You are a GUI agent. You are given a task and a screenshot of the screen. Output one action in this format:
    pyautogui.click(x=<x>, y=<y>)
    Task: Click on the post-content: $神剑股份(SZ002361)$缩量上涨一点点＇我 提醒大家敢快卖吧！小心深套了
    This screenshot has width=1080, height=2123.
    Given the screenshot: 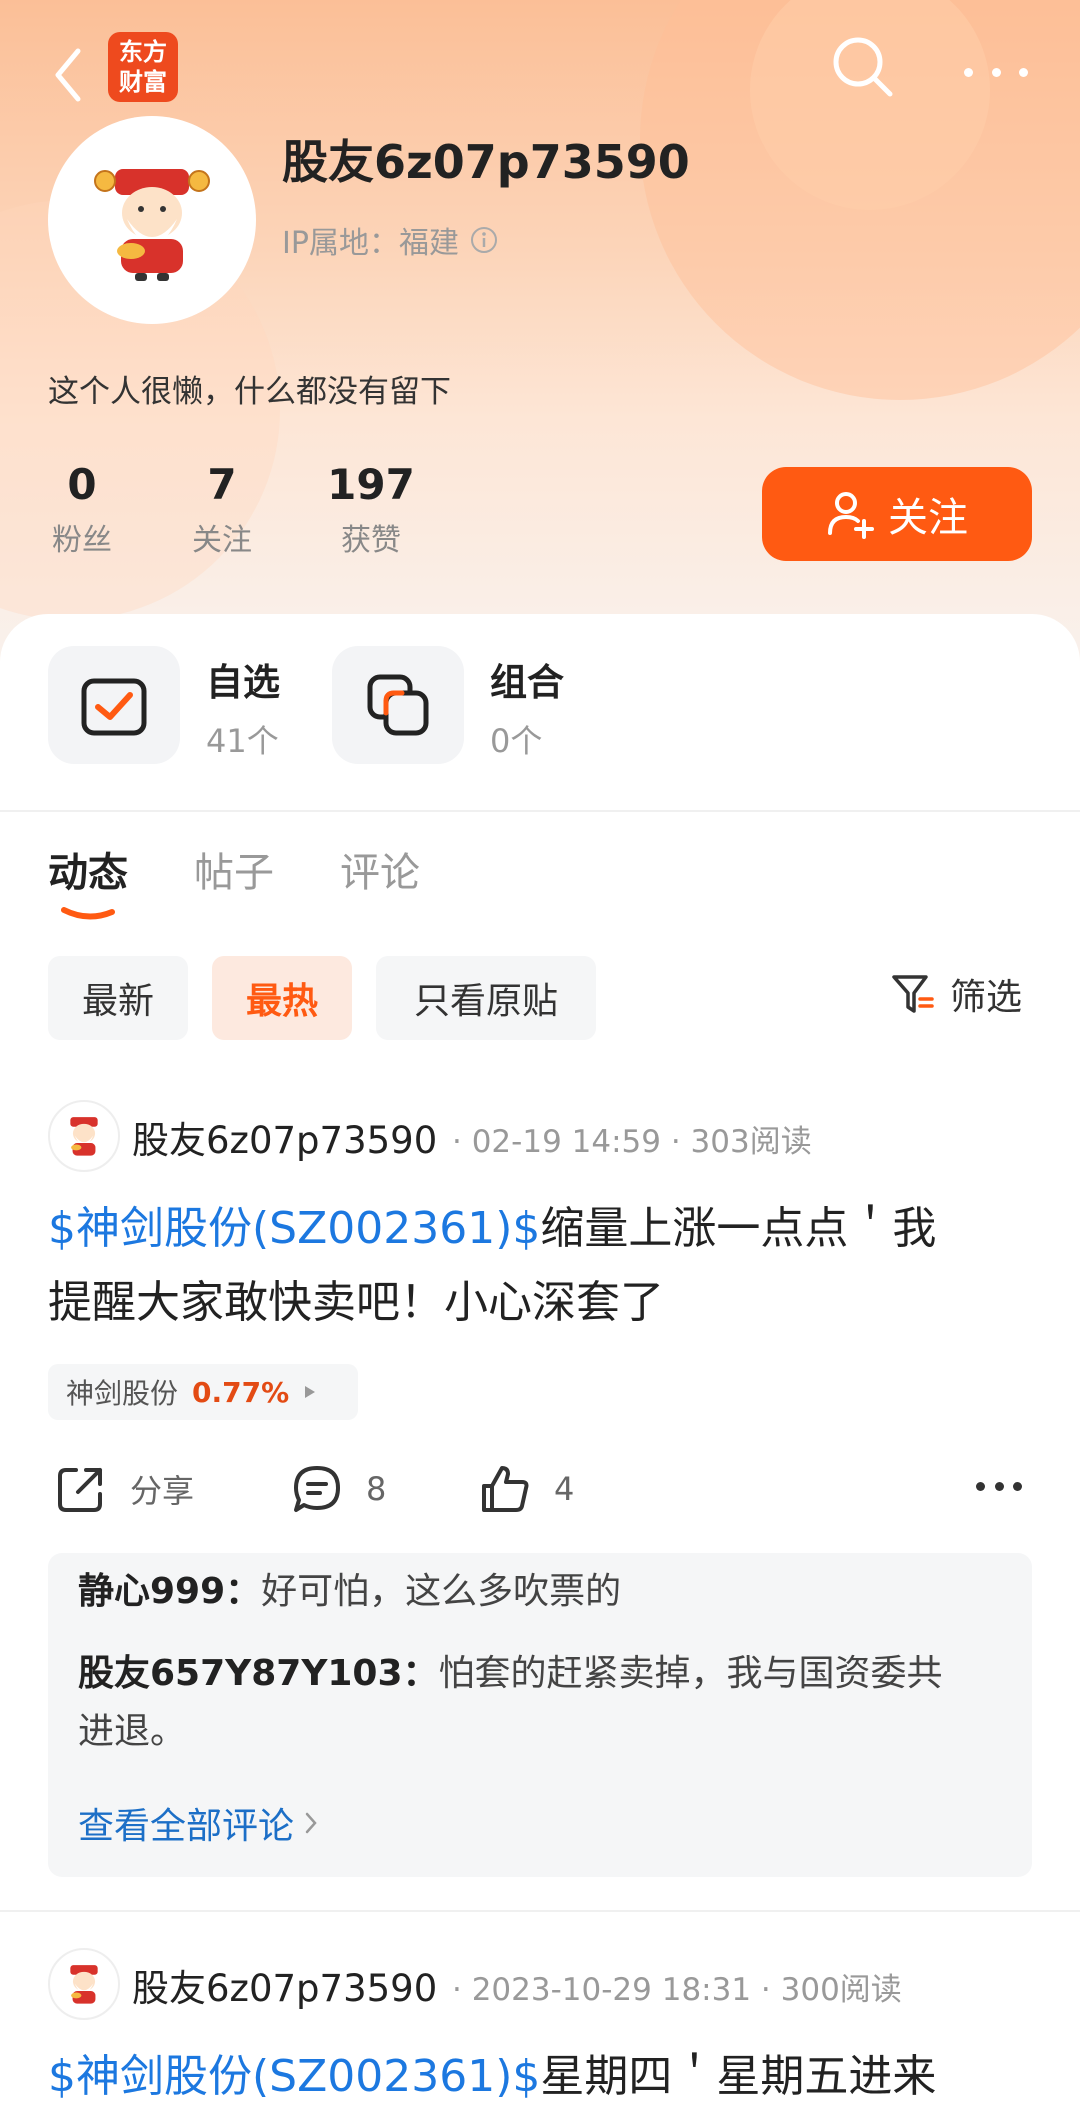 What is the action you would take?
    pyautogui.click(x=543, y=1266)
    